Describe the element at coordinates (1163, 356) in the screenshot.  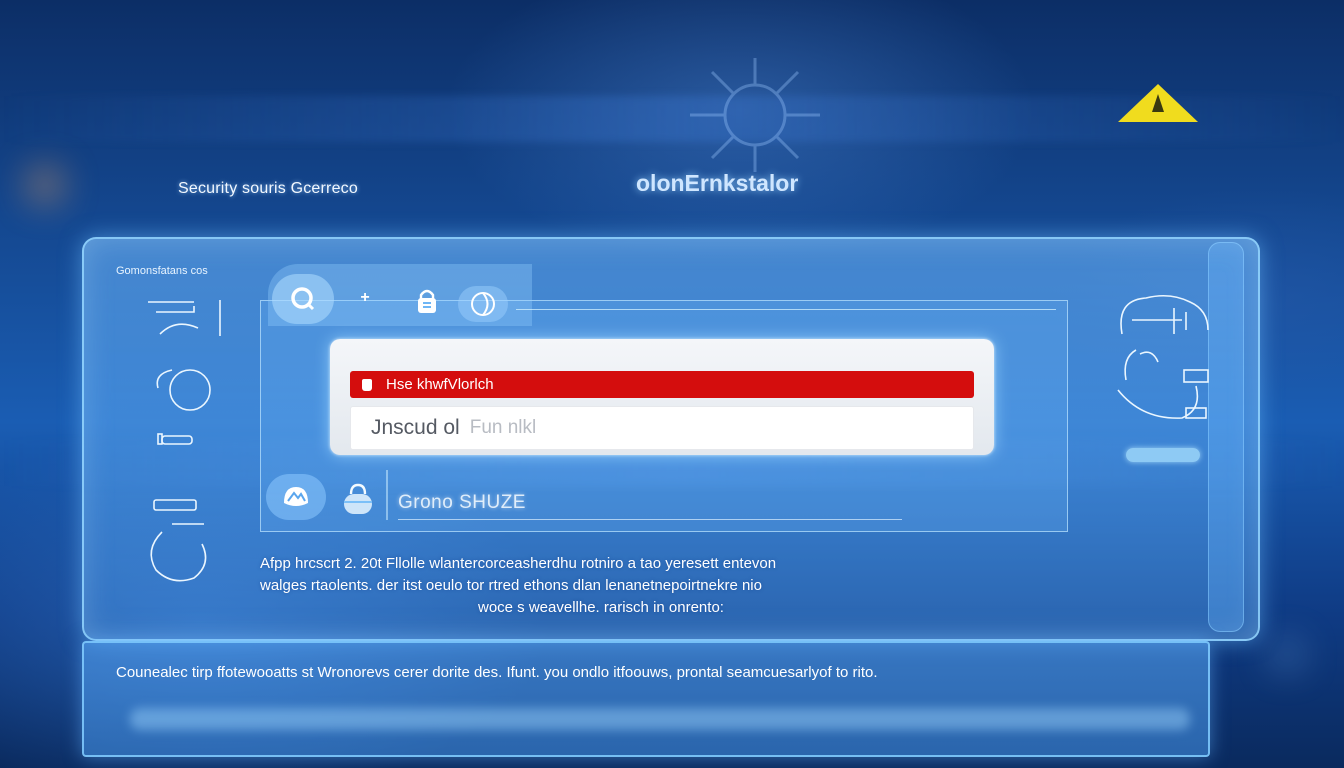
I see `person-icon` at that location.